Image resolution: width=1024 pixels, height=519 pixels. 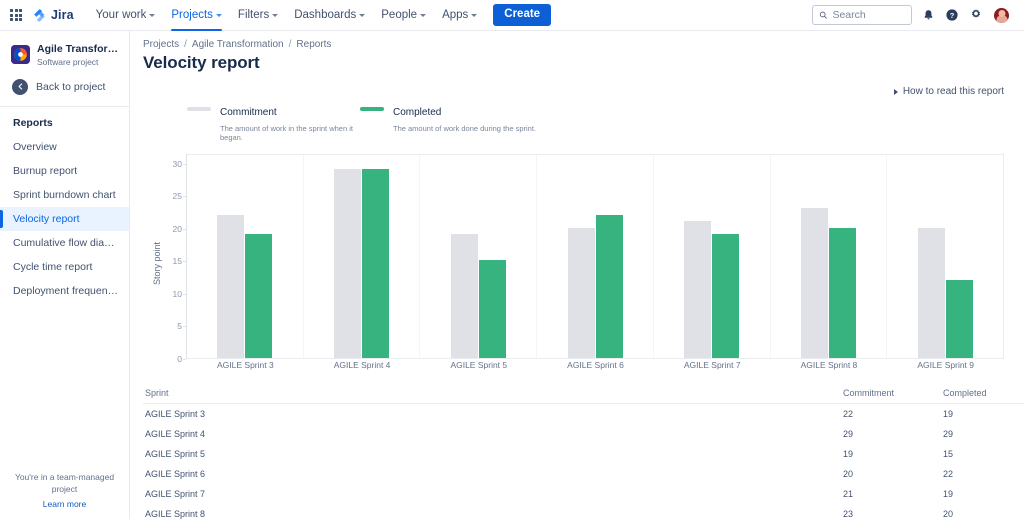 I want to click on jira-home-link: Jira, so click(x=53, y=15).